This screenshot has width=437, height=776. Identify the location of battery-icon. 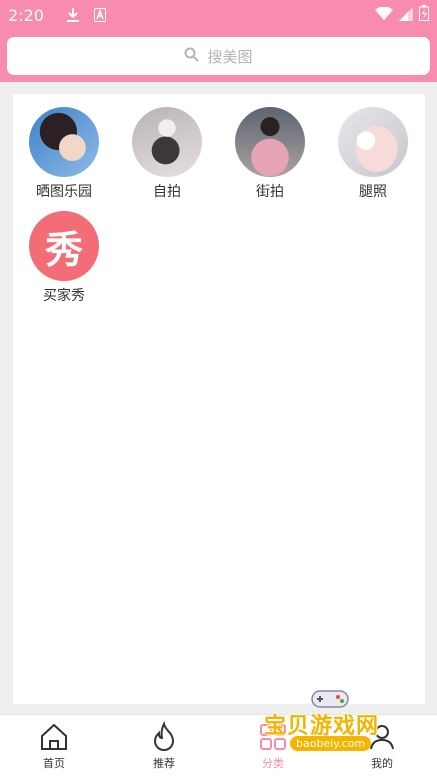
(424, 15).